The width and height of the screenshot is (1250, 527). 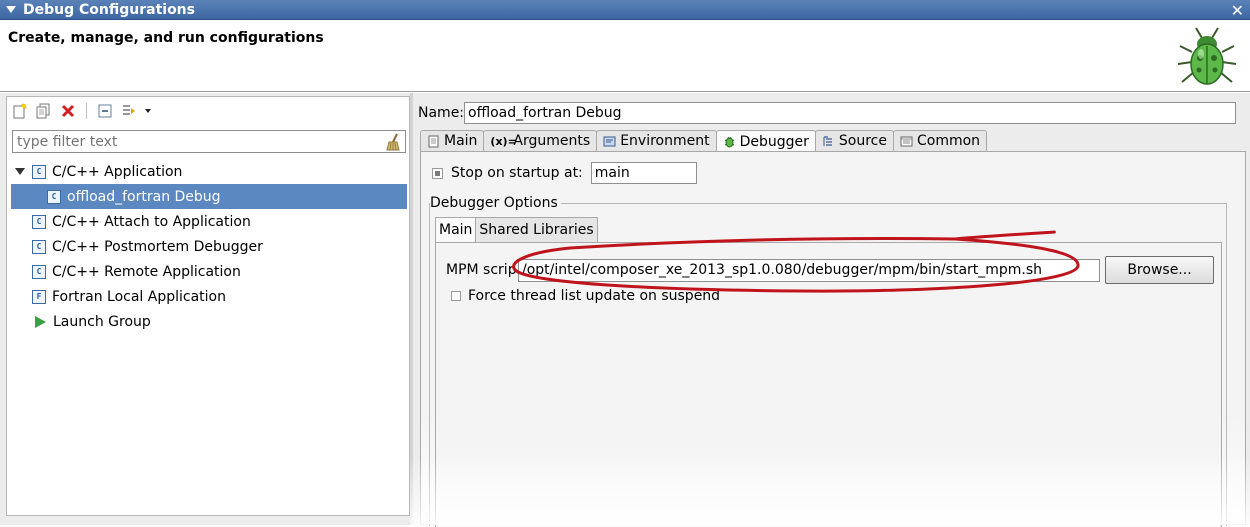 I want to click on common-tab-icon, so click(x=906, y=141).